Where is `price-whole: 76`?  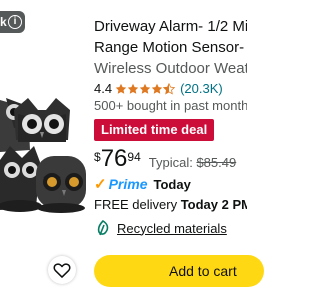 price-whole: 76 is located at coordinates (114, 158).